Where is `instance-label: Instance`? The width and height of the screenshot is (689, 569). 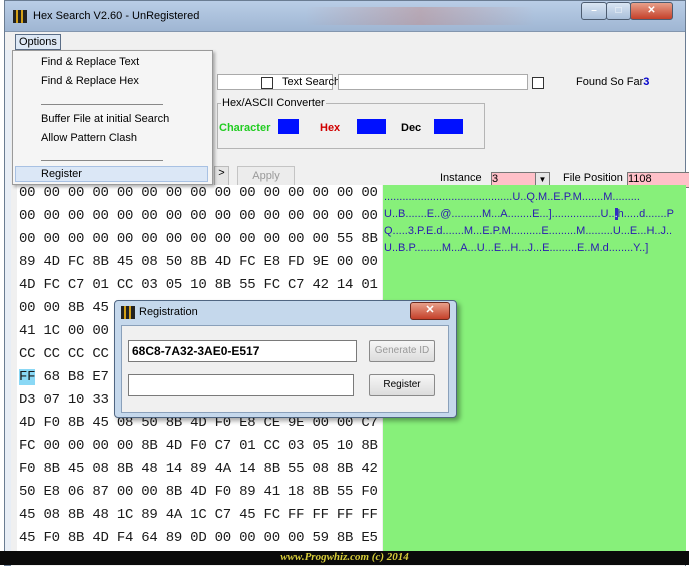 instance-label: Instance is located at coordinates (461, 178).